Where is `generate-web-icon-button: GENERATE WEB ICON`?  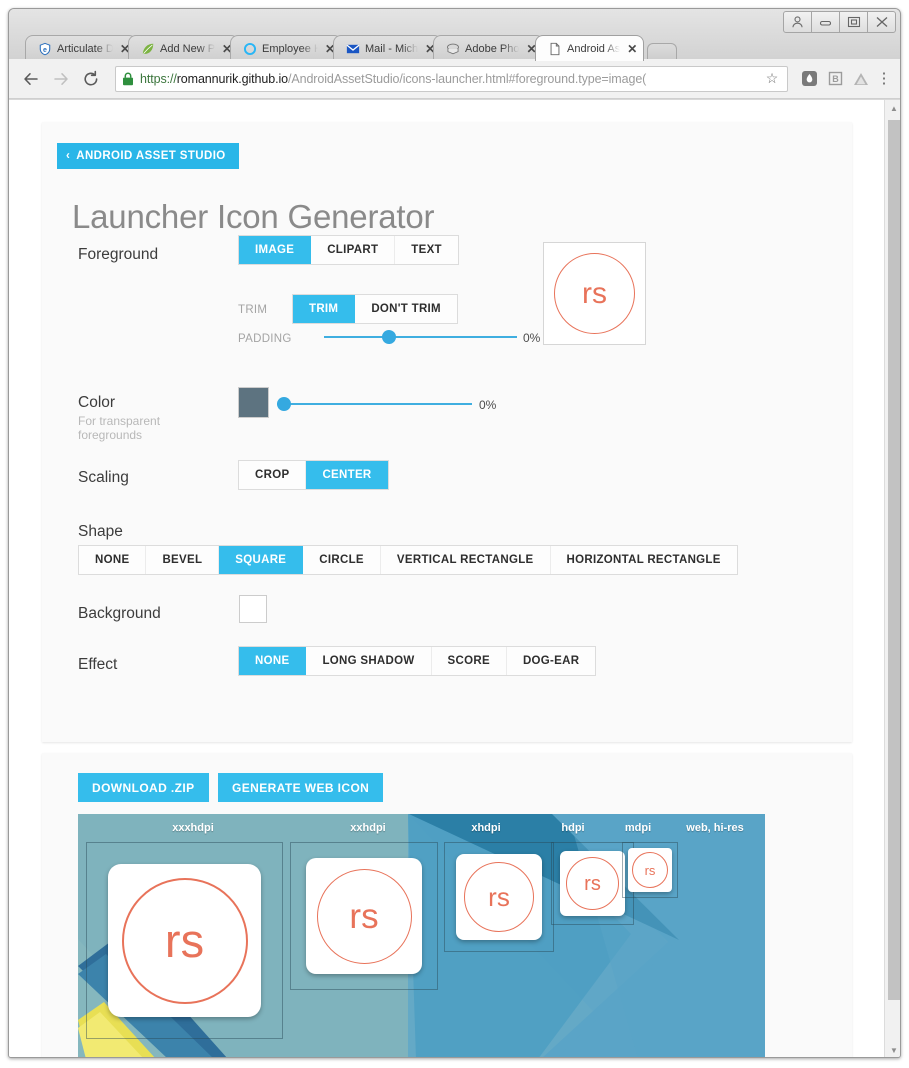
generate-web-icon-button: GENERATE WEB ICON is located at coordinates (301, 787).